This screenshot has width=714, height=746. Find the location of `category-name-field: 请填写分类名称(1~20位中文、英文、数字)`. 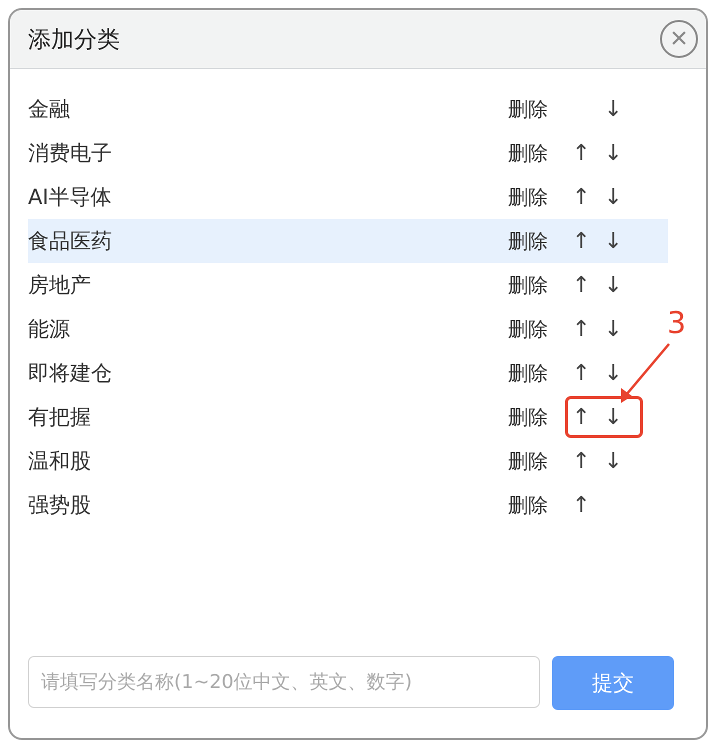

category-name-field: 请填写分类名称(1~20位中文、英文、数字) is located at coordinates (284, 682).